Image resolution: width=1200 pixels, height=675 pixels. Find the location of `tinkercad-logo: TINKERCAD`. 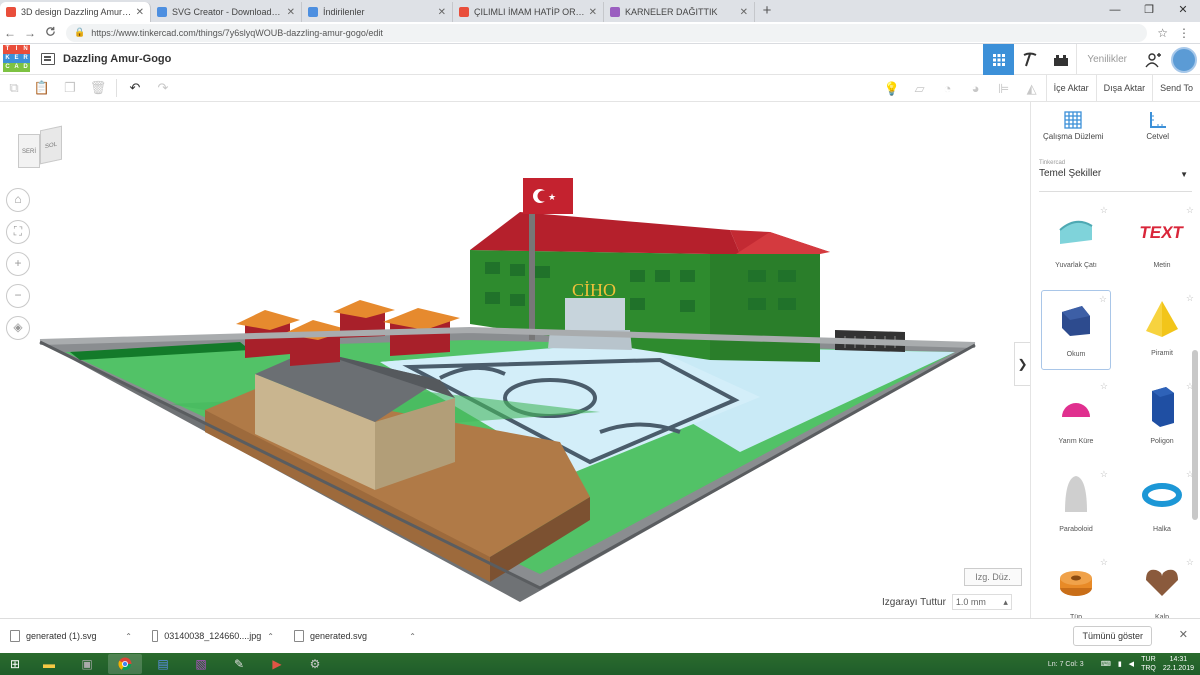

tinkercad-logo: TINKERCAD is located at coordinates (17, 59).